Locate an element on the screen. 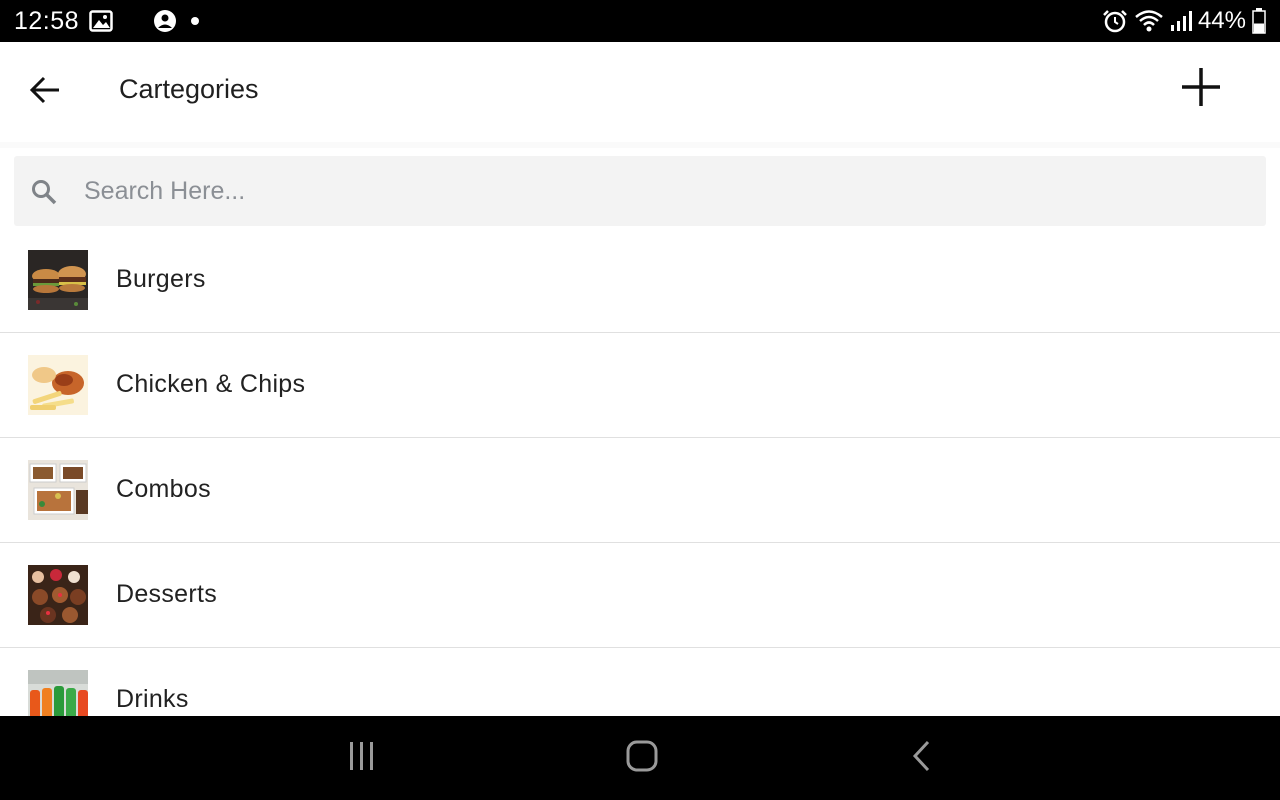 The width and height of the screenshot is (1280, 800). category-label: Chicken & Chips is located at coordinates (211, 384).